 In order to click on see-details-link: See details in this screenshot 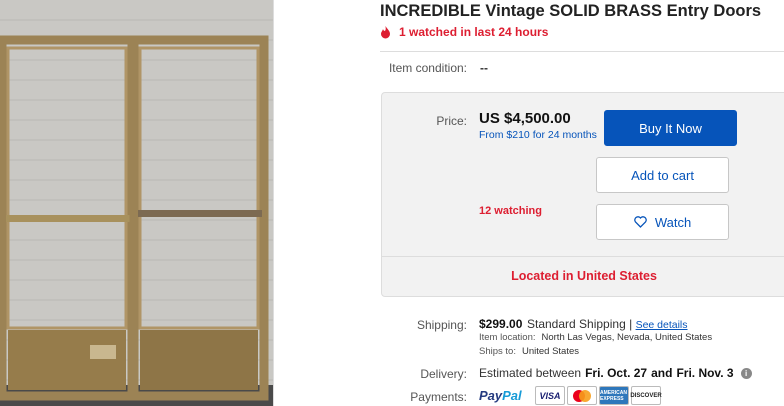, I will do `click(662, 325)`.